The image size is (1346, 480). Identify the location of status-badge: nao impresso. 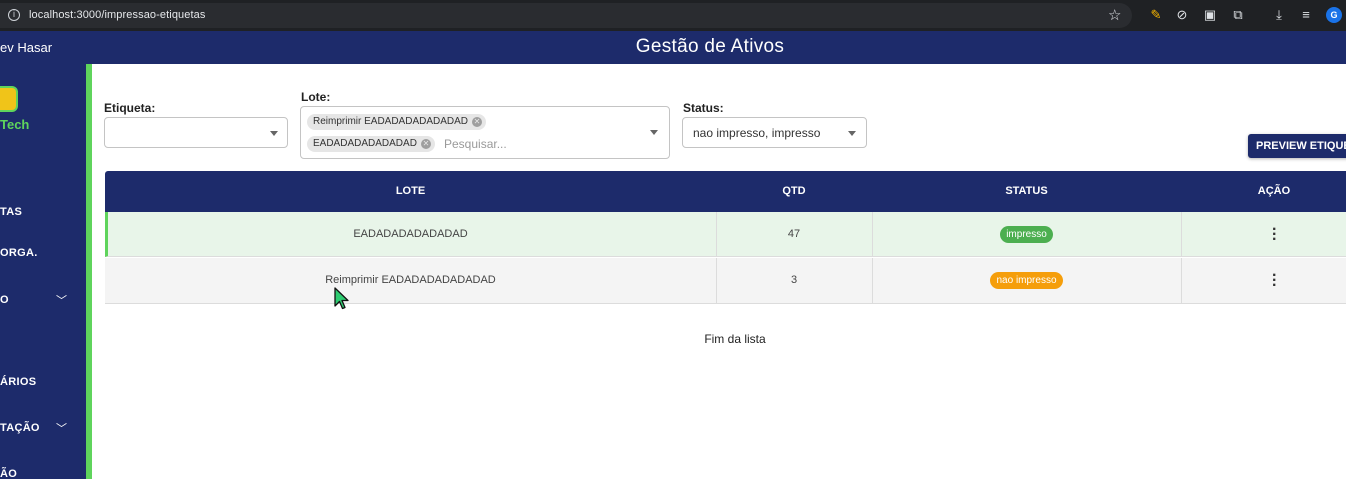
(1026, 280).